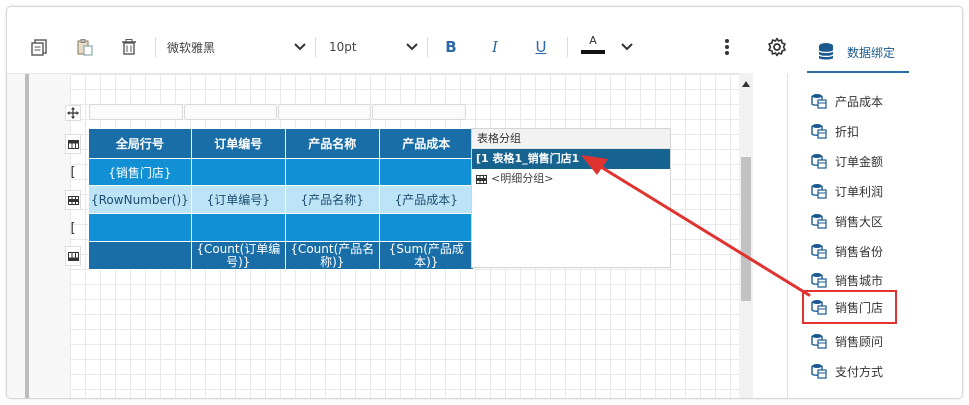  Describe the element at coordinates (777, 47) in the screenshot. I see `gear-icon` at that location.